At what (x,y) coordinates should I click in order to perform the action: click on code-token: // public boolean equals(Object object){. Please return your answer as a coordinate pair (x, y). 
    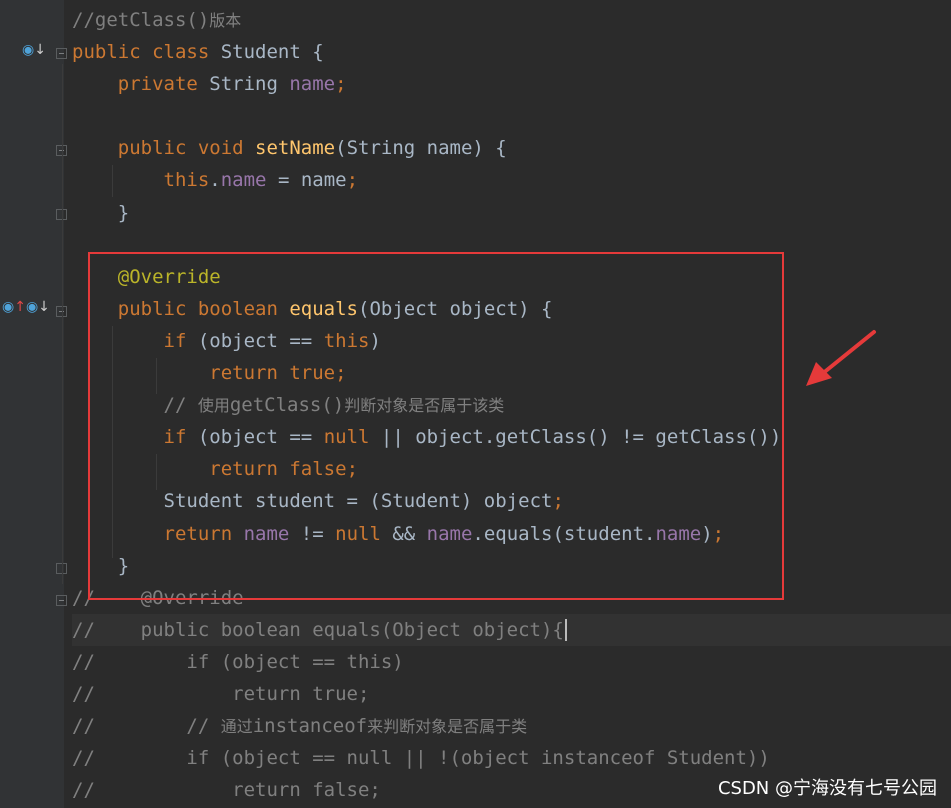
    Looking at the image, I should click on (318, 629).